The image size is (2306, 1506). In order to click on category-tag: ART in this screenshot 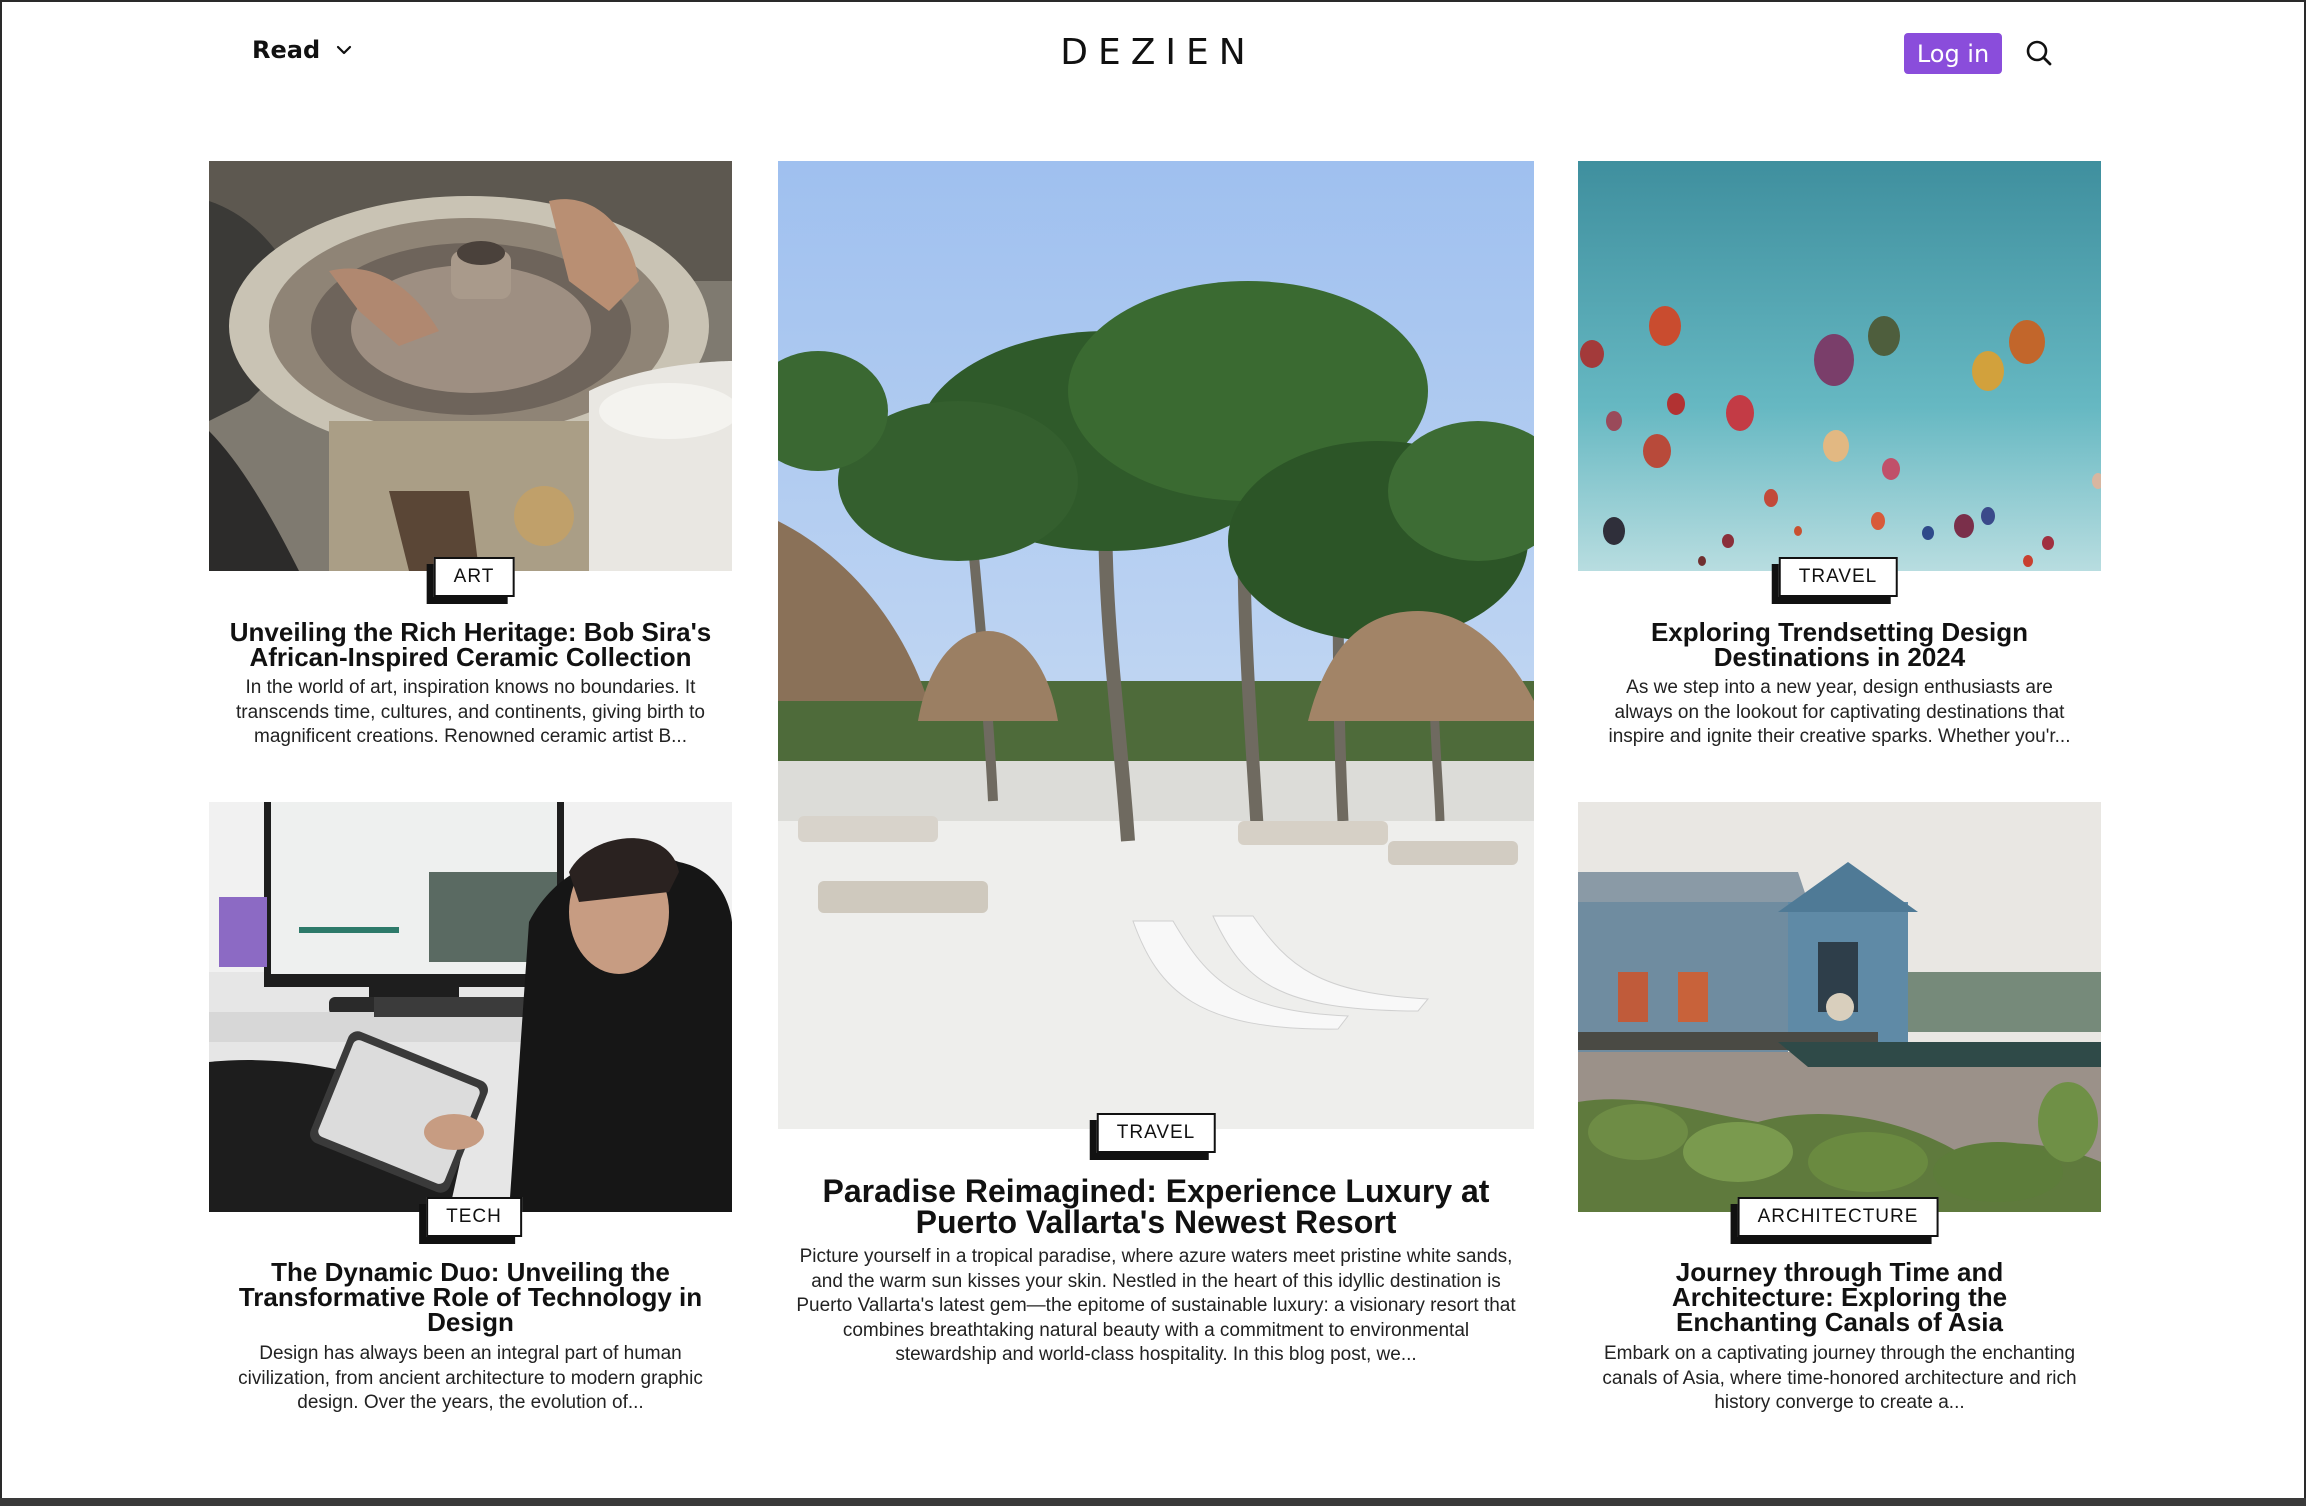, I will do `click(474, 577)`.